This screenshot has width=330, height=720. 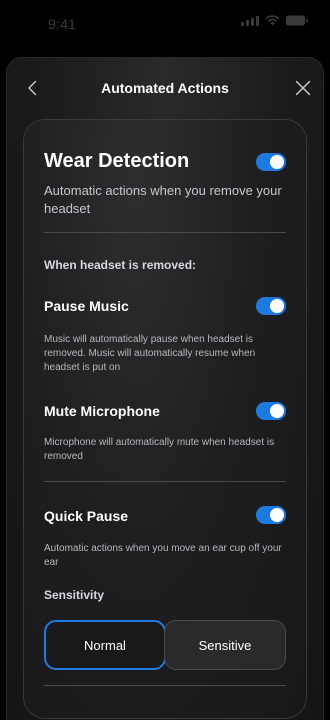 What do you see at coordinates (62, 24) in the screenshot?
I see `status-time: 9:41` at bounding box center [62, 24].